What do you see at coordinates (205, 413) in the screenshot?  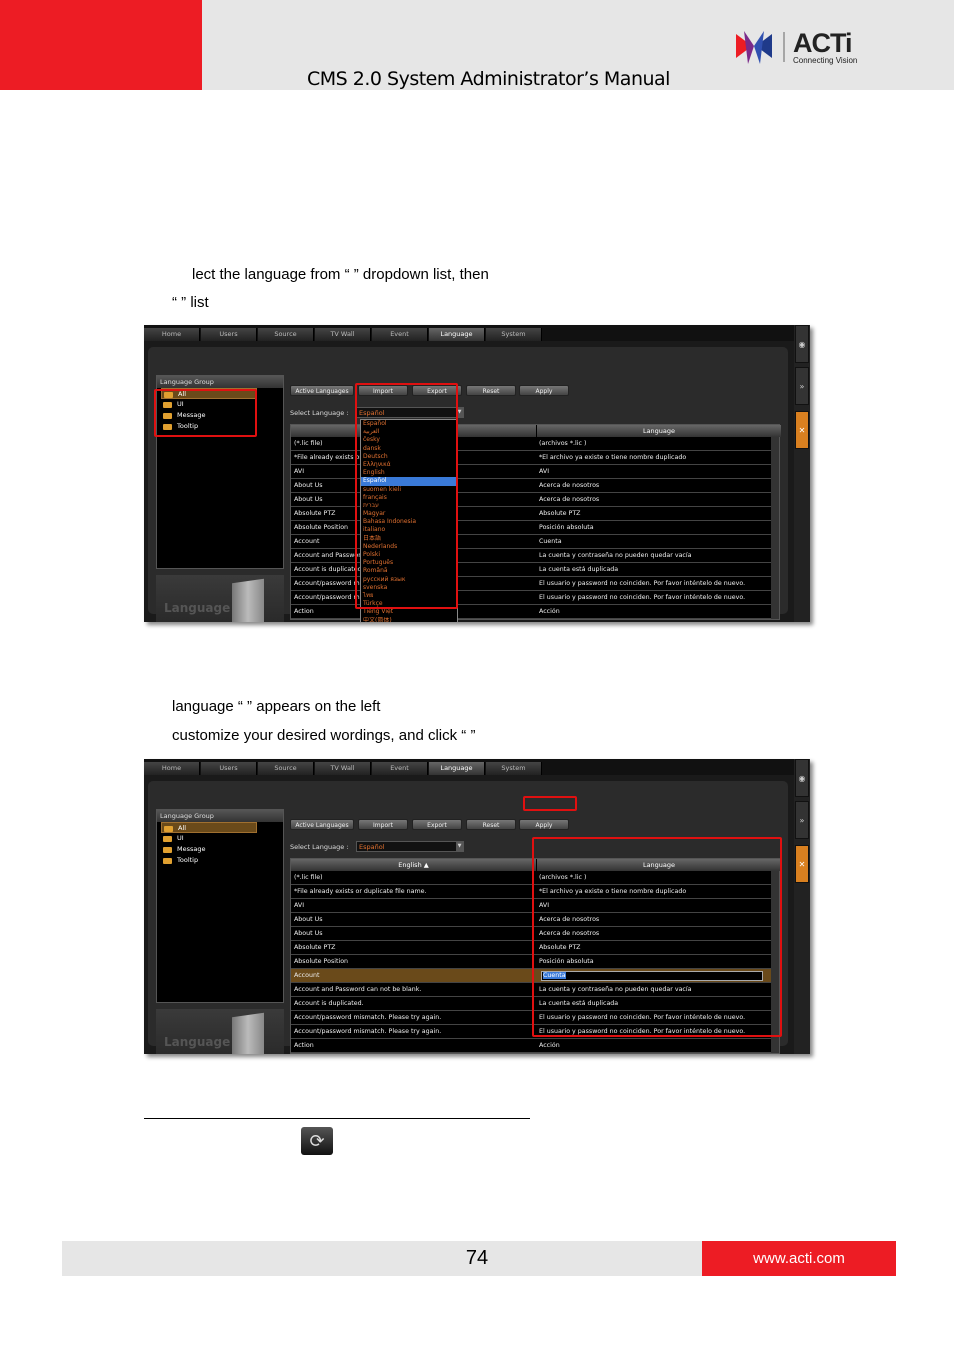 I see `highlight-language-group` at bounding box center [205, 413].